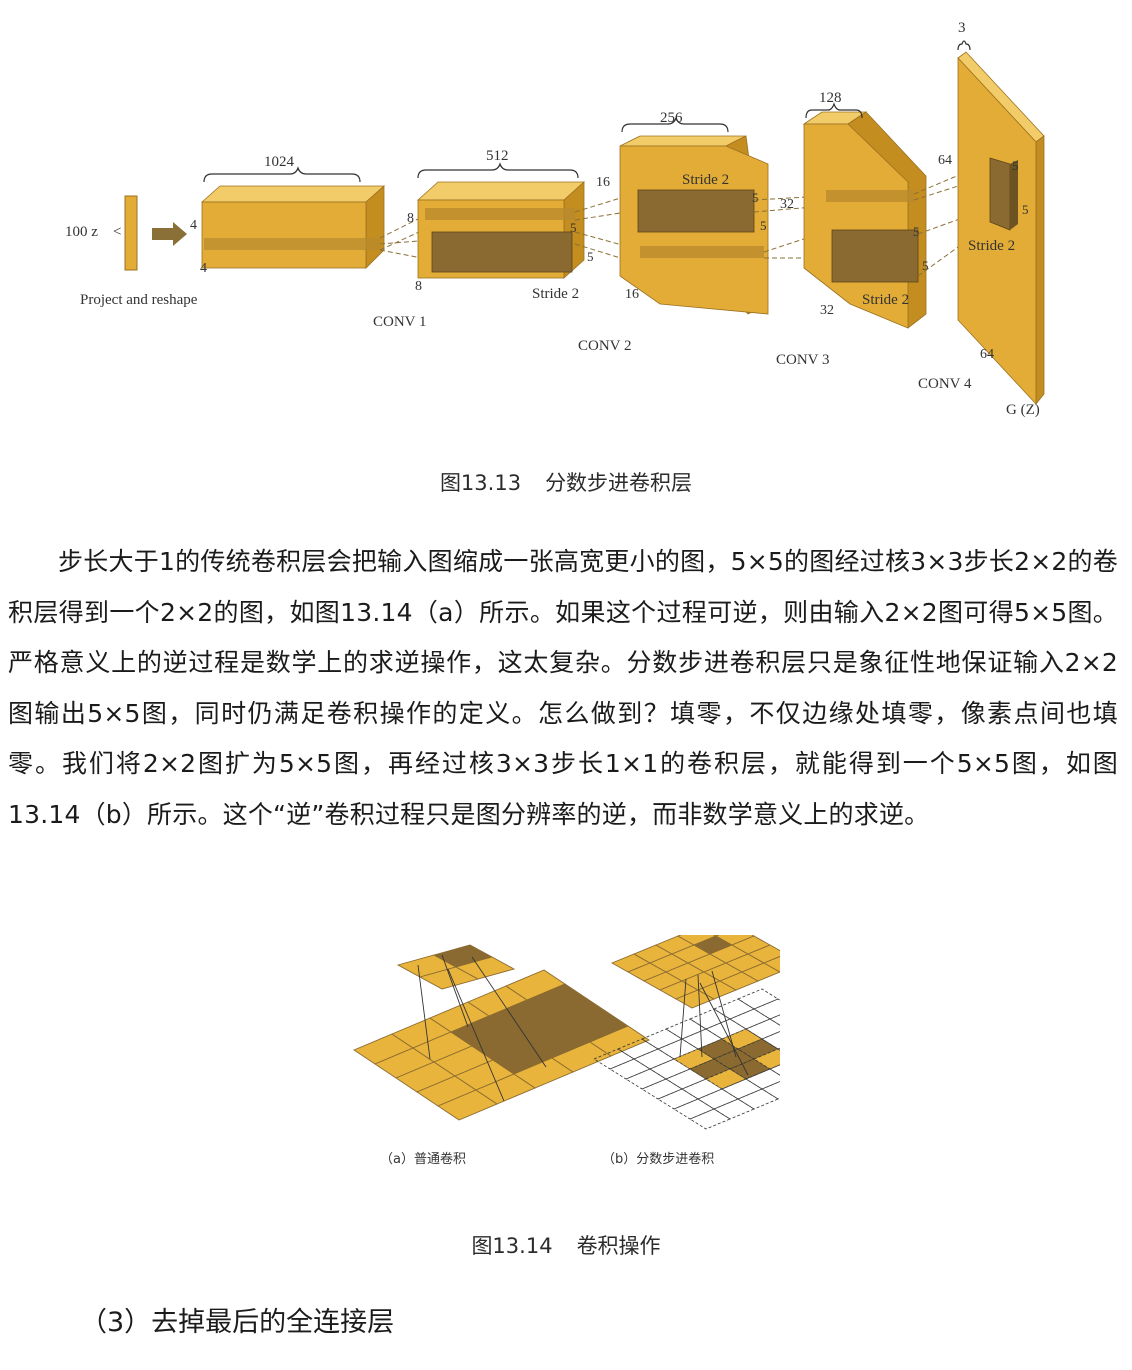 Image resolution: width=1132 pixels, height=1370 pixels. What do you see at coordinates (497, 156) in the screenshot?
I see `label-512: 512` at bounding box center [497, 156].